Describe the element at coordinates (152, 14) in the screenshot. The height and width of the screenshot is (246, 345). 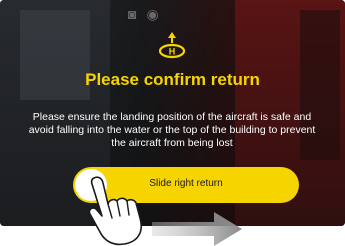
I see `record-icon: ◉` at that location.